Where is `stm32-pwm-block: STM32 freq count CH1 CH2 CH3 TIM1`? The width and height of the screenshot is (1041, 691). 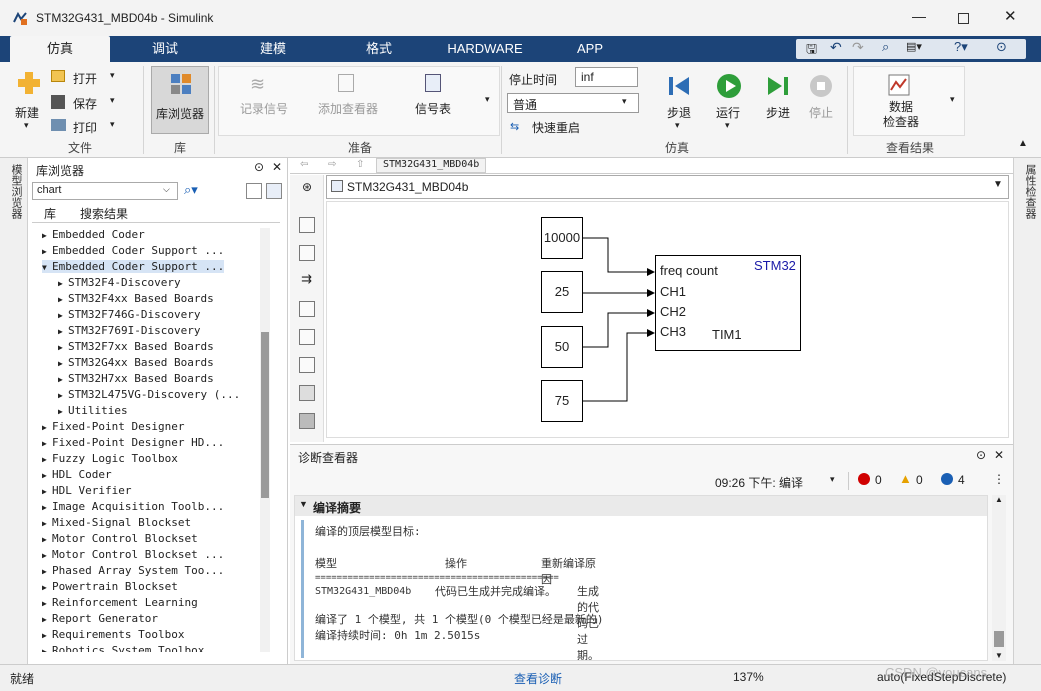
stm32-pwm-block: STM32 freq count CH1 CH2 CH3 TIM1 is located at coordinates (728, 303).